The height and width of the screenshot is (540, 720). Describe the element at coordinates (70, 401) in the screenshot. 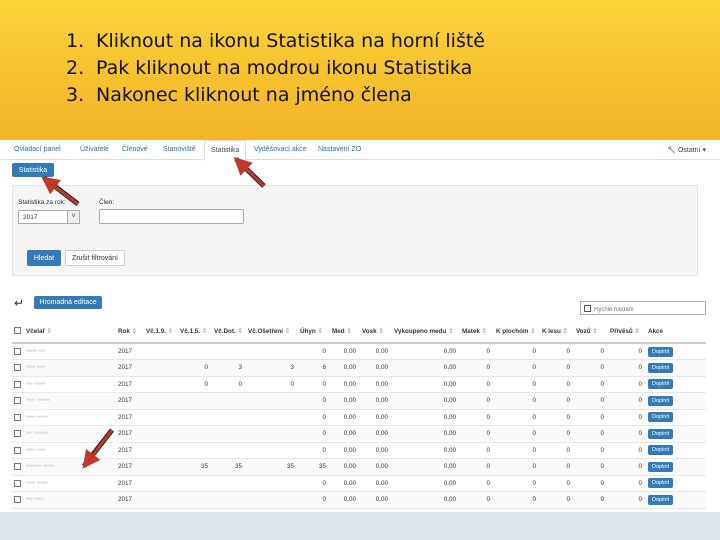

I see `member-name-link: •••• ••••••` at that location.